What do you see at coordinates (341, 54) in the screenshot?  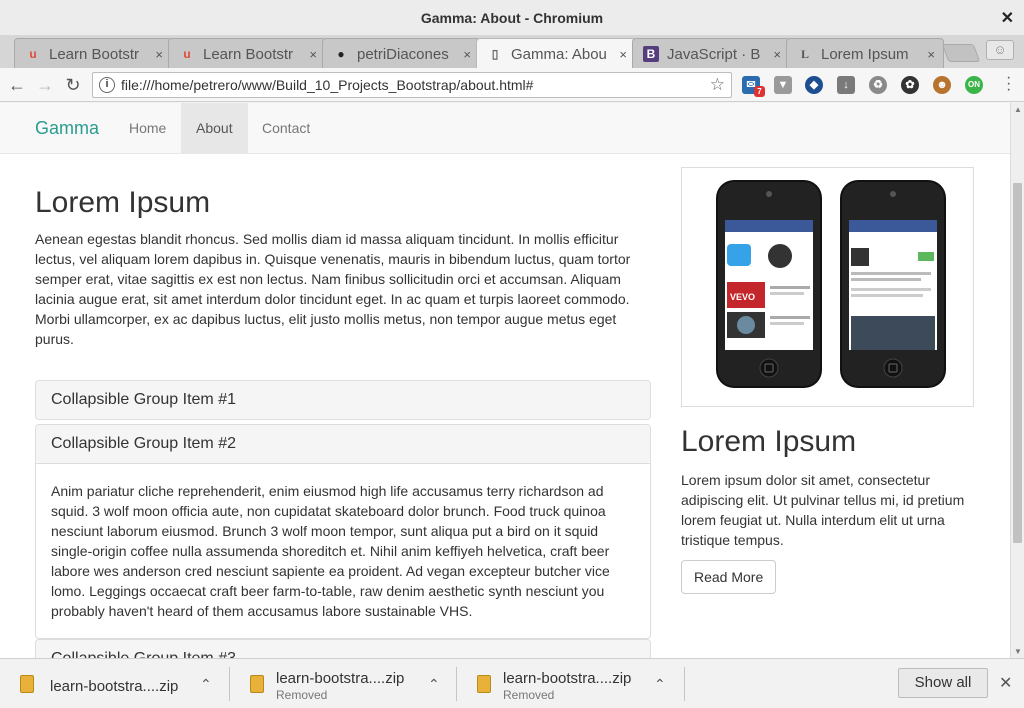 I see `github-icon: ●` at bounding box center [341, 54].